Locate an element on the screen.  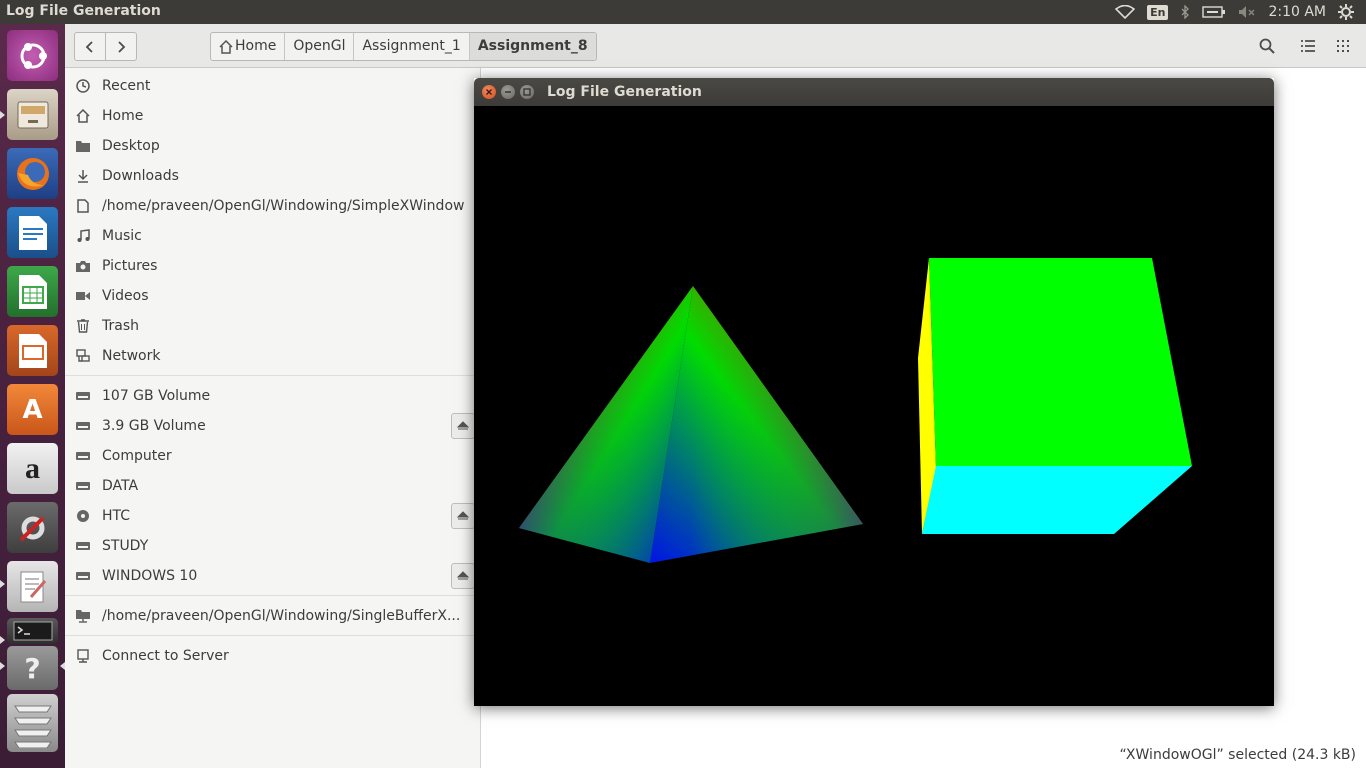
text-editor-icon is located at coordinates (32, 586).